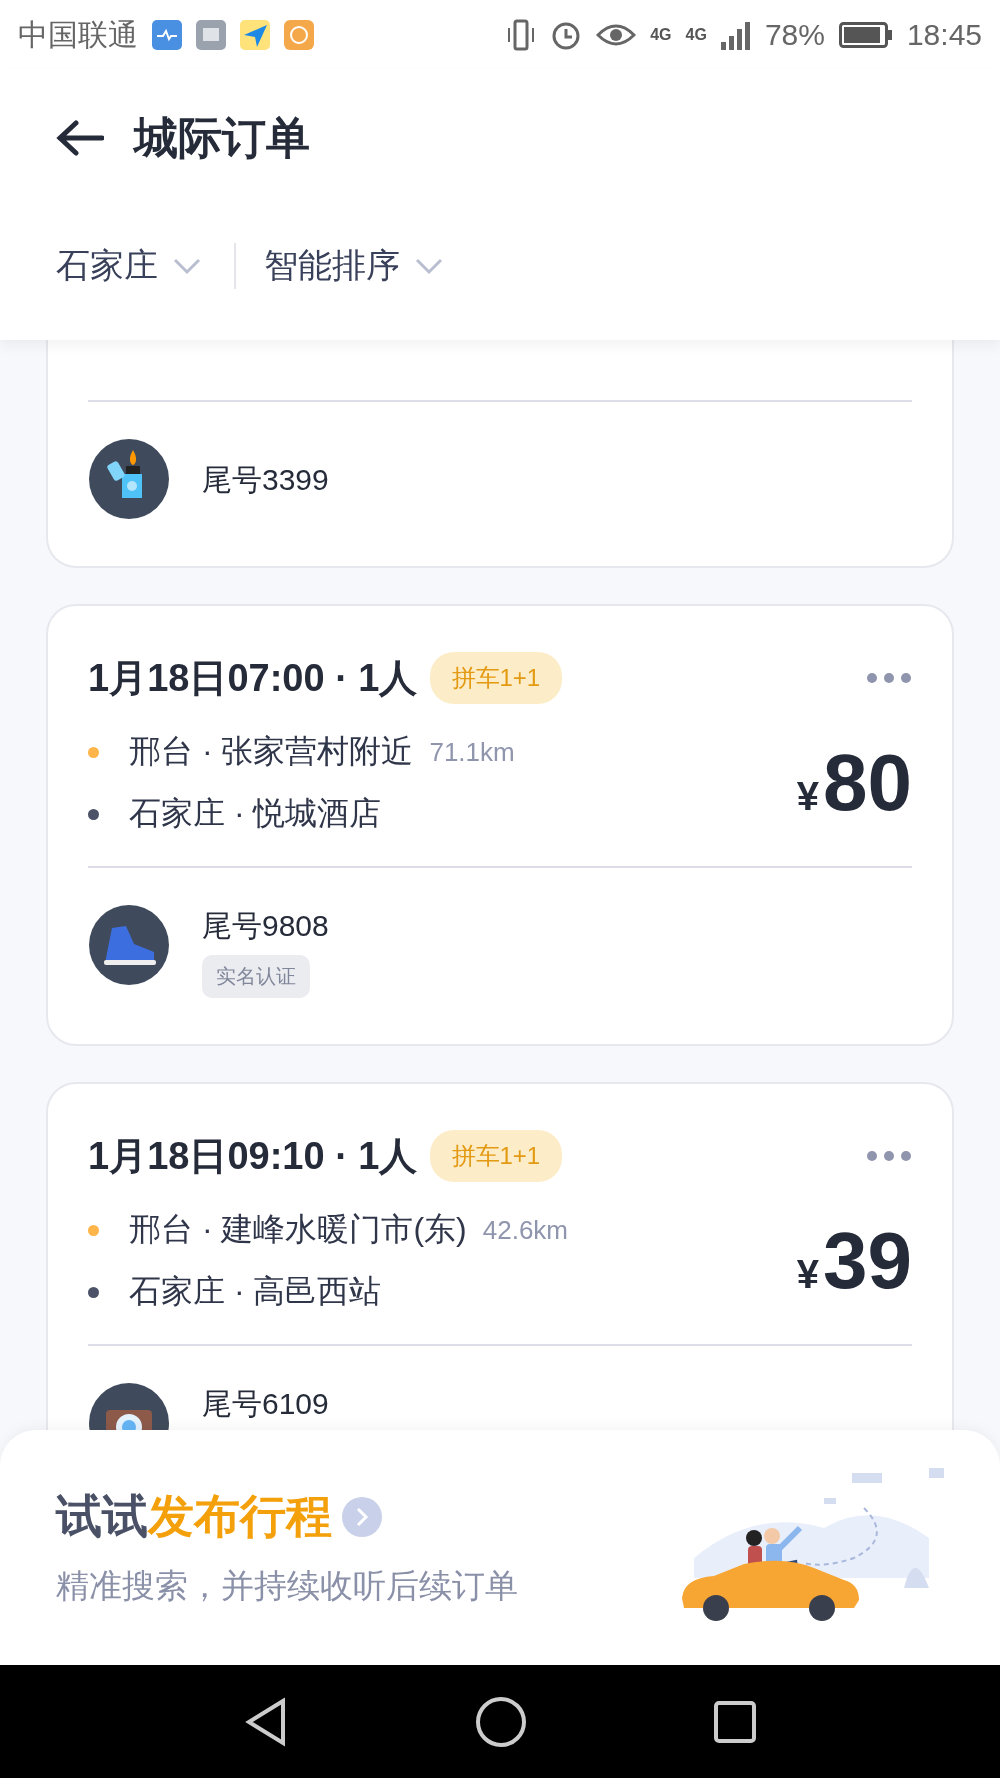  What do you see at coordinates (256, 976) in the screenshot?
I see `verified-badge: 实名认证` at bounding box center [256, 976].